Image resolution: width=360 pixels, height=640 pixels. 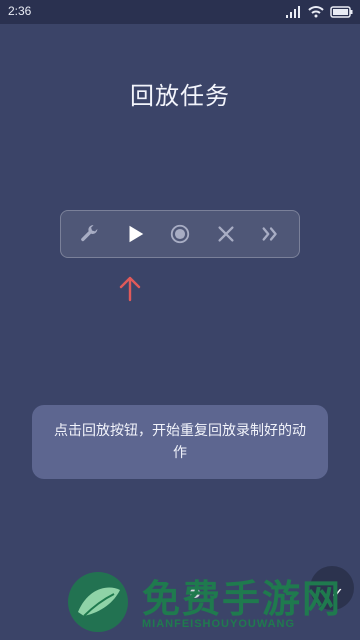 I want to click on watermark-title: 免费手游网, so click(x=242, y=599).